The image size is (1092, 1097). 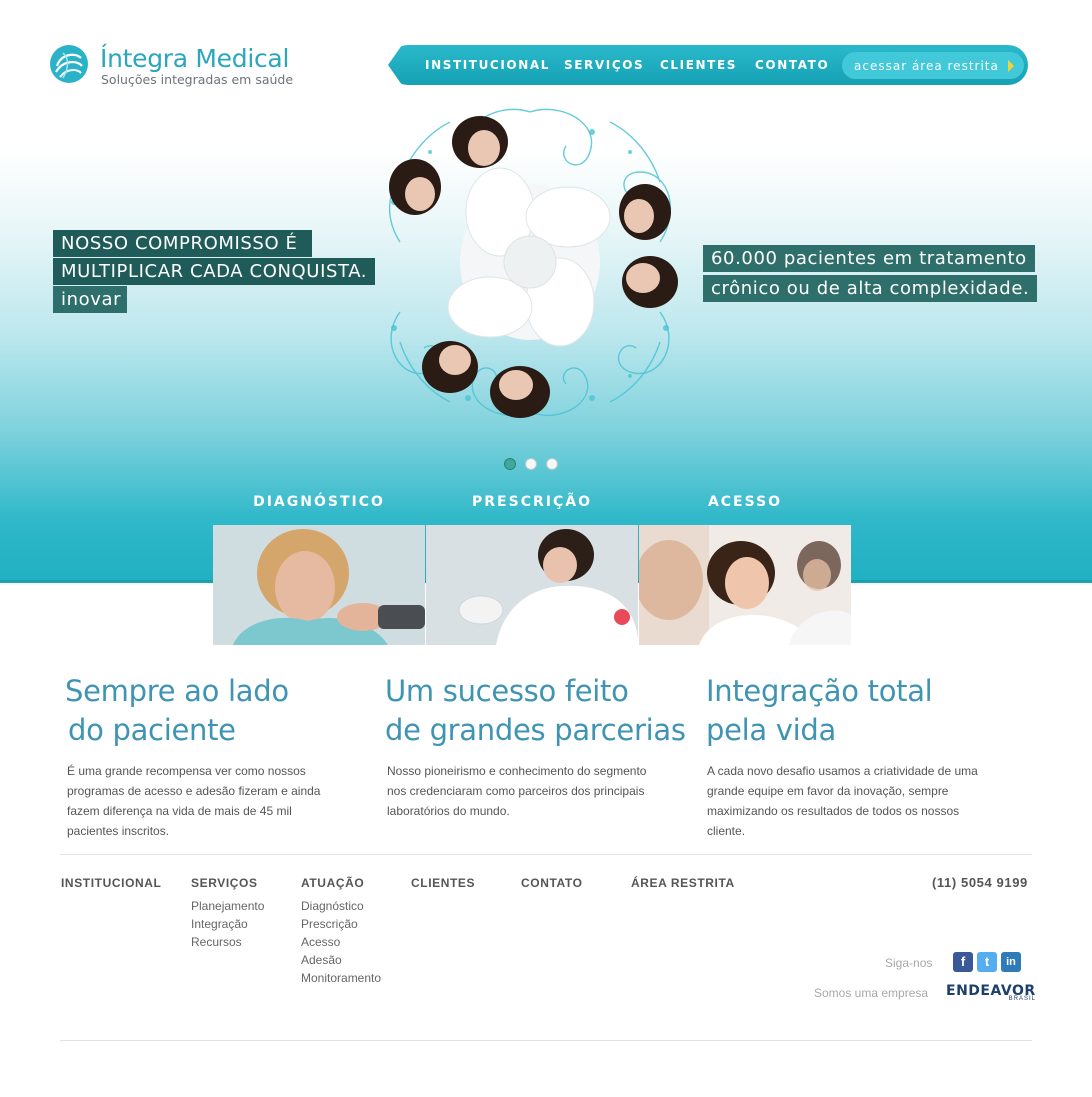 I want to click on column-2-title: Um sucesso feito de grandes parcerias, so click(x=535, y=711).